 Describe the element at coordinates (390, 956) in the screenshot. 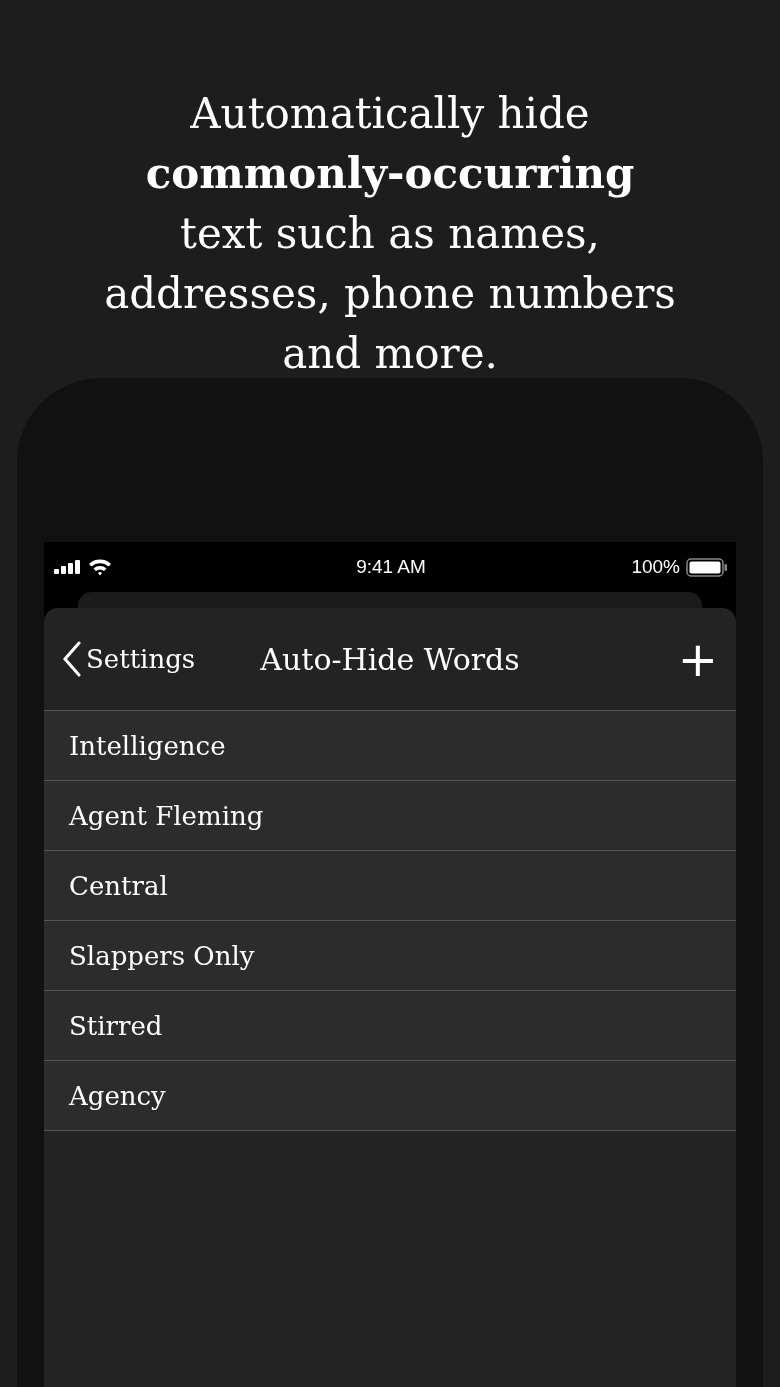

I see `word-row: Slappers Only` at that location.